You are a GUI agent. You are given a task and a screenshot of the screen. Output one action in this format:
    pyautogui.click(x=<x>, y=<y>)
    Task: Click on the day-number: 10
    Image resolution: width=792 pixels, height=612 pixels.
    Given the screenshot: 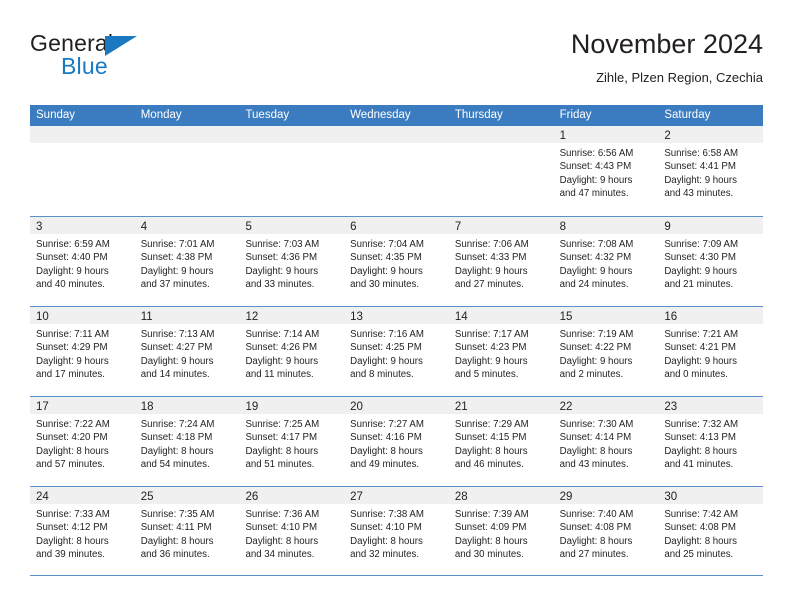 What is the action you would take?
    pyautogui.click(x=42, y=317)
    